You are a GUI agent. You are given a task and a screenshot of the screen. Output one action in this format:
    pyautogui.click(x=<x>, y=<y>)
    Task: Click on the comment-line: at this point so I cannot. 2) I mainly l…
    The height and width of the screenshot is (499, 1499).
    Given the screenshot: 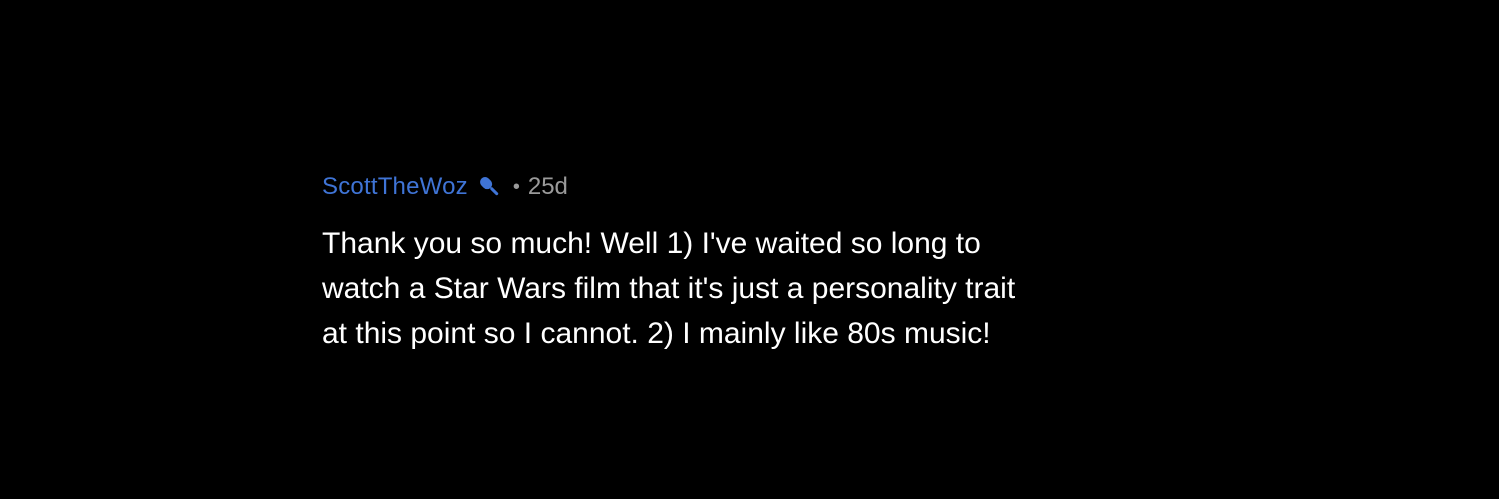 What is the action you would take?
    pyautogui.click(x=656, y=333)
    